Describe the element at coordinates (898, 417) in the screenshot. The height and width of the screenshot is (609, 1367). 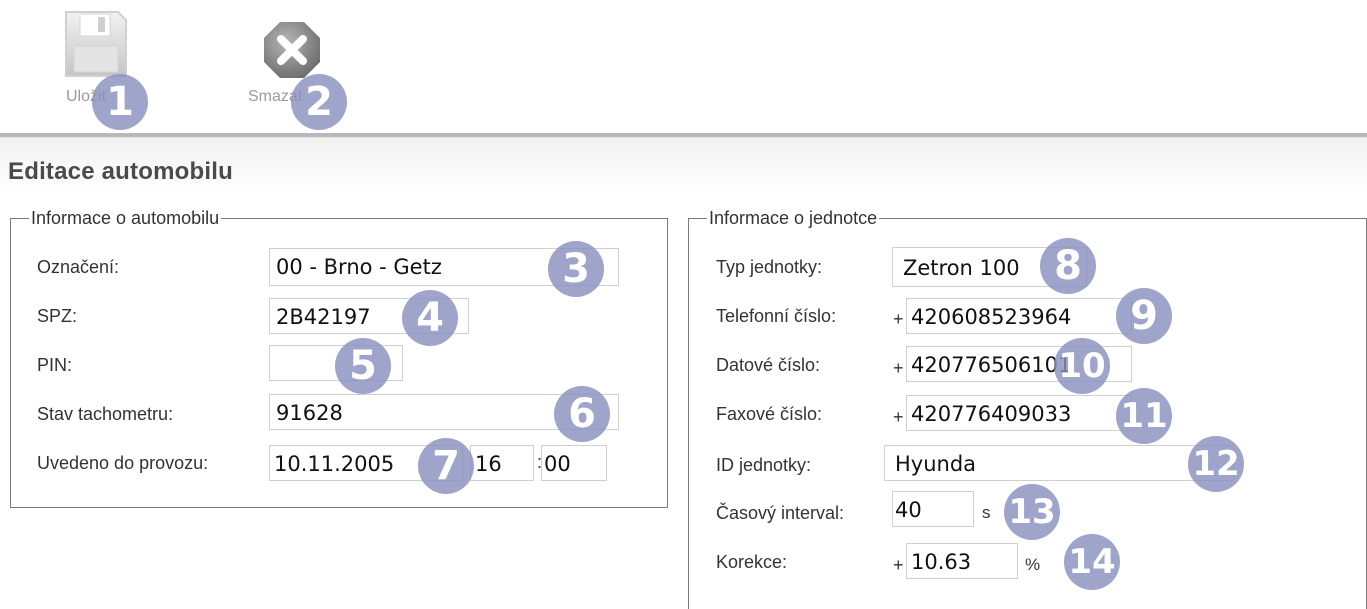
I see `fax-prefix: +` at that location.